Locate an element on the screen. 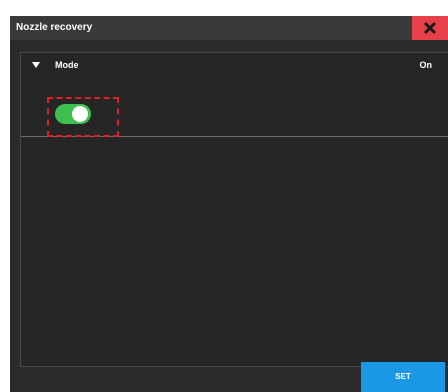  mode-toggle is located at coordinates (73, 114).